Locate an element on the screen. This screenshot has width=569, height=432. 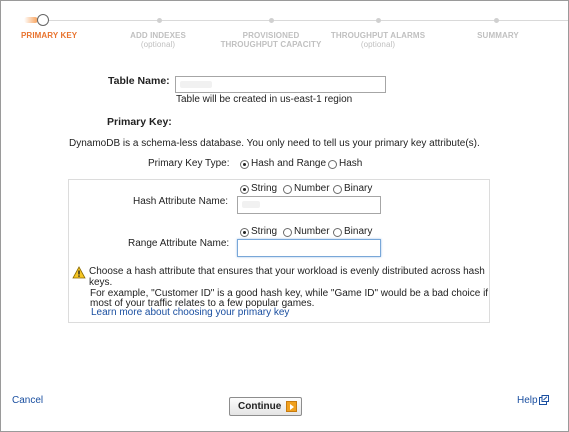
range-radio-binary is located at coordinates (337, 232).